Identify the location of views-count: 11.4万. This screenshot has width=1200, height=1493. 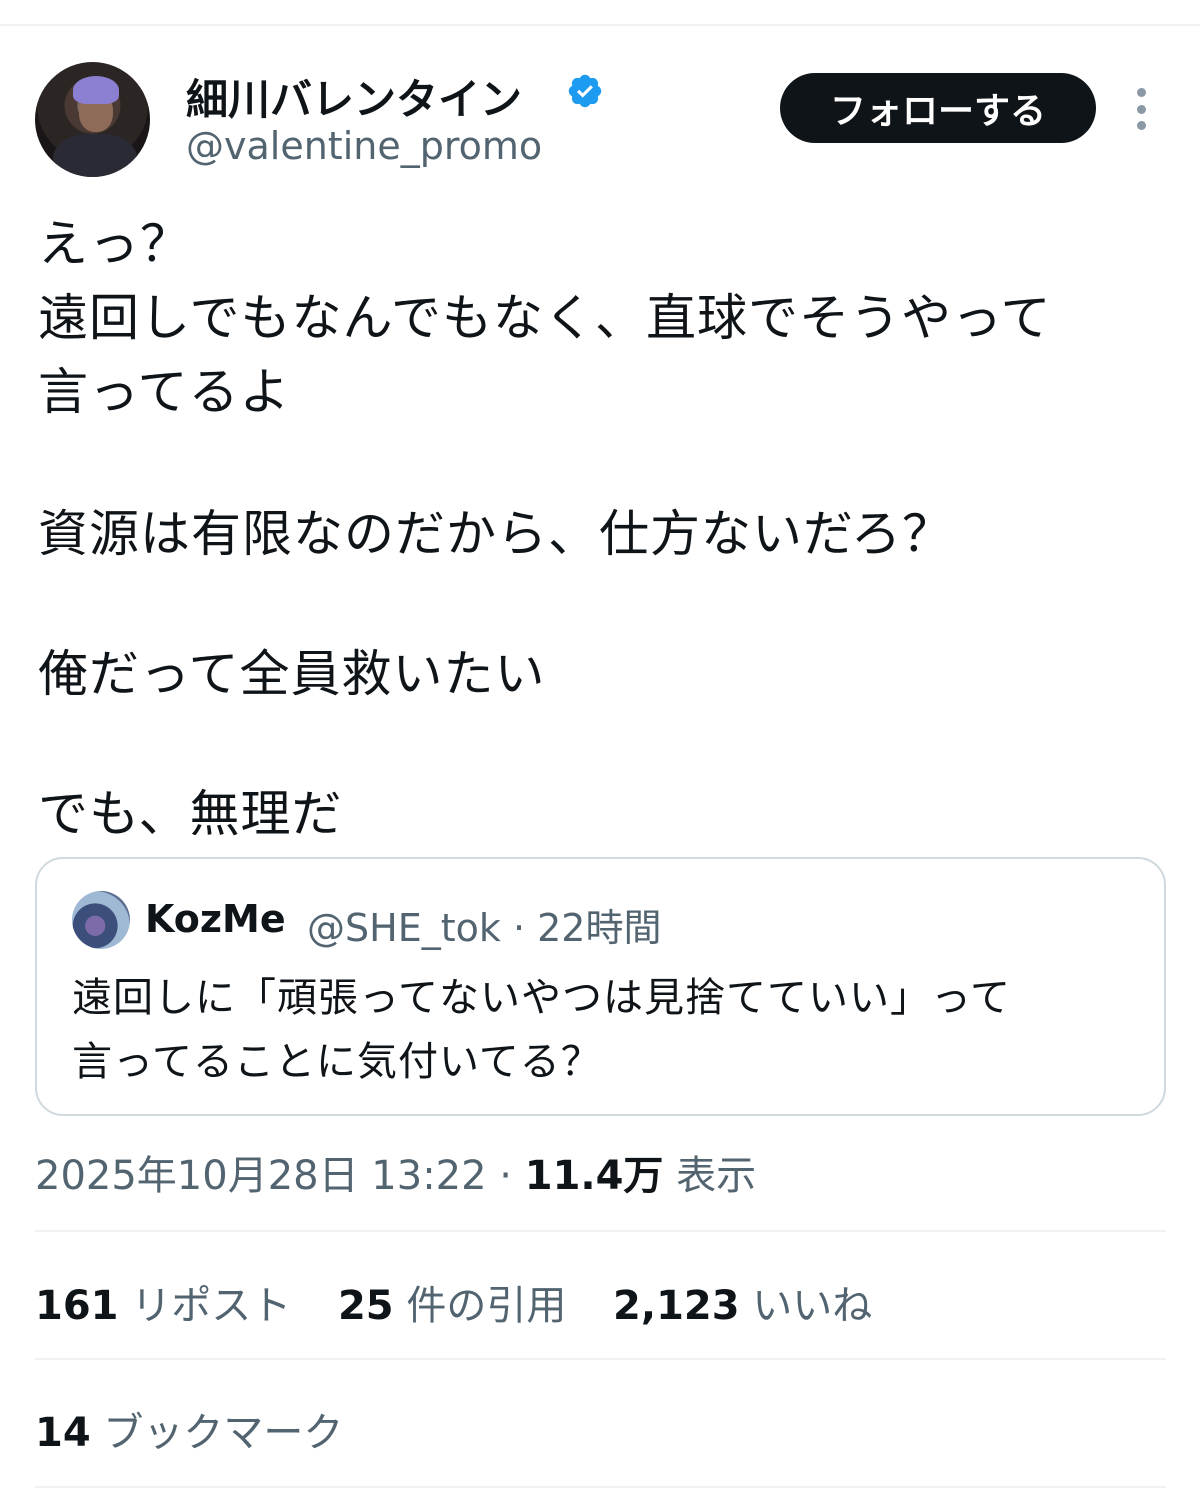
(594, 1176).